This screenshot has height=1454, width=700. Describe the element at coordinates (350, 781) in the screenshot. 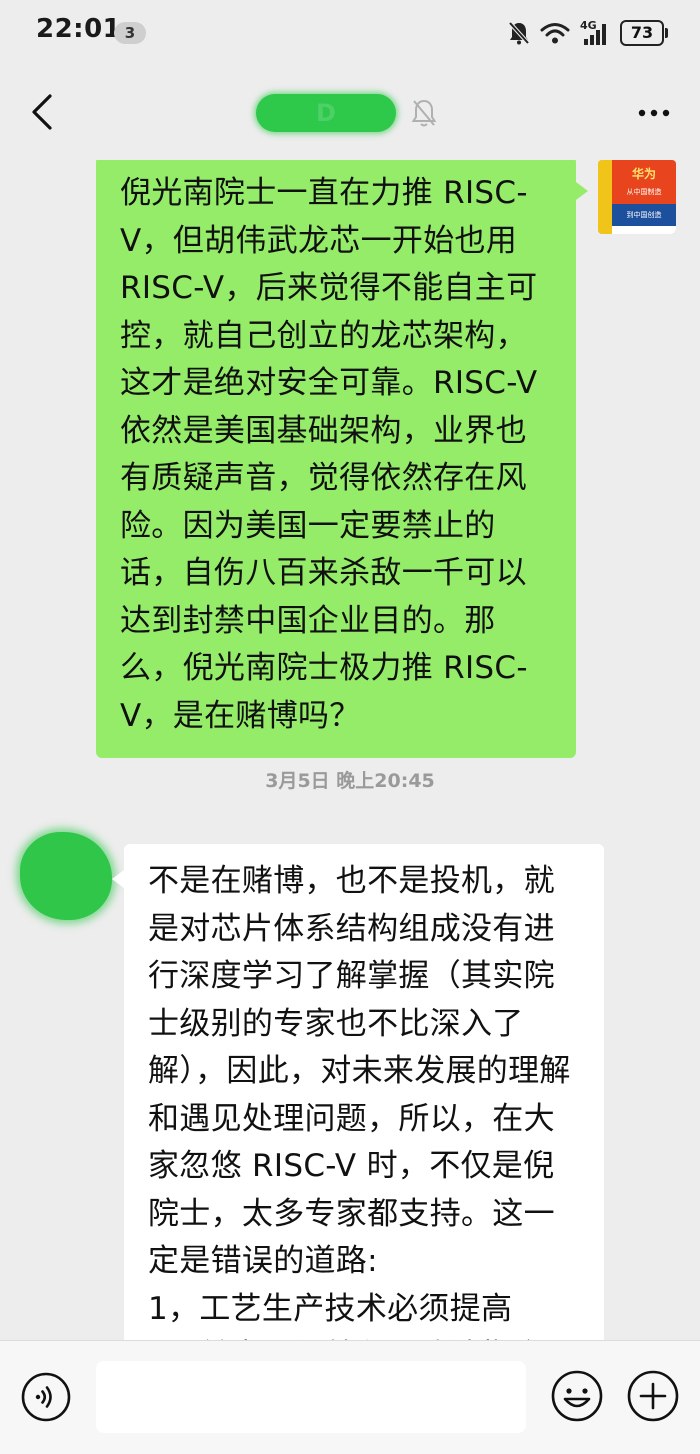

I see `message-timestamp: 3月5日 晚上20:45` at that location.